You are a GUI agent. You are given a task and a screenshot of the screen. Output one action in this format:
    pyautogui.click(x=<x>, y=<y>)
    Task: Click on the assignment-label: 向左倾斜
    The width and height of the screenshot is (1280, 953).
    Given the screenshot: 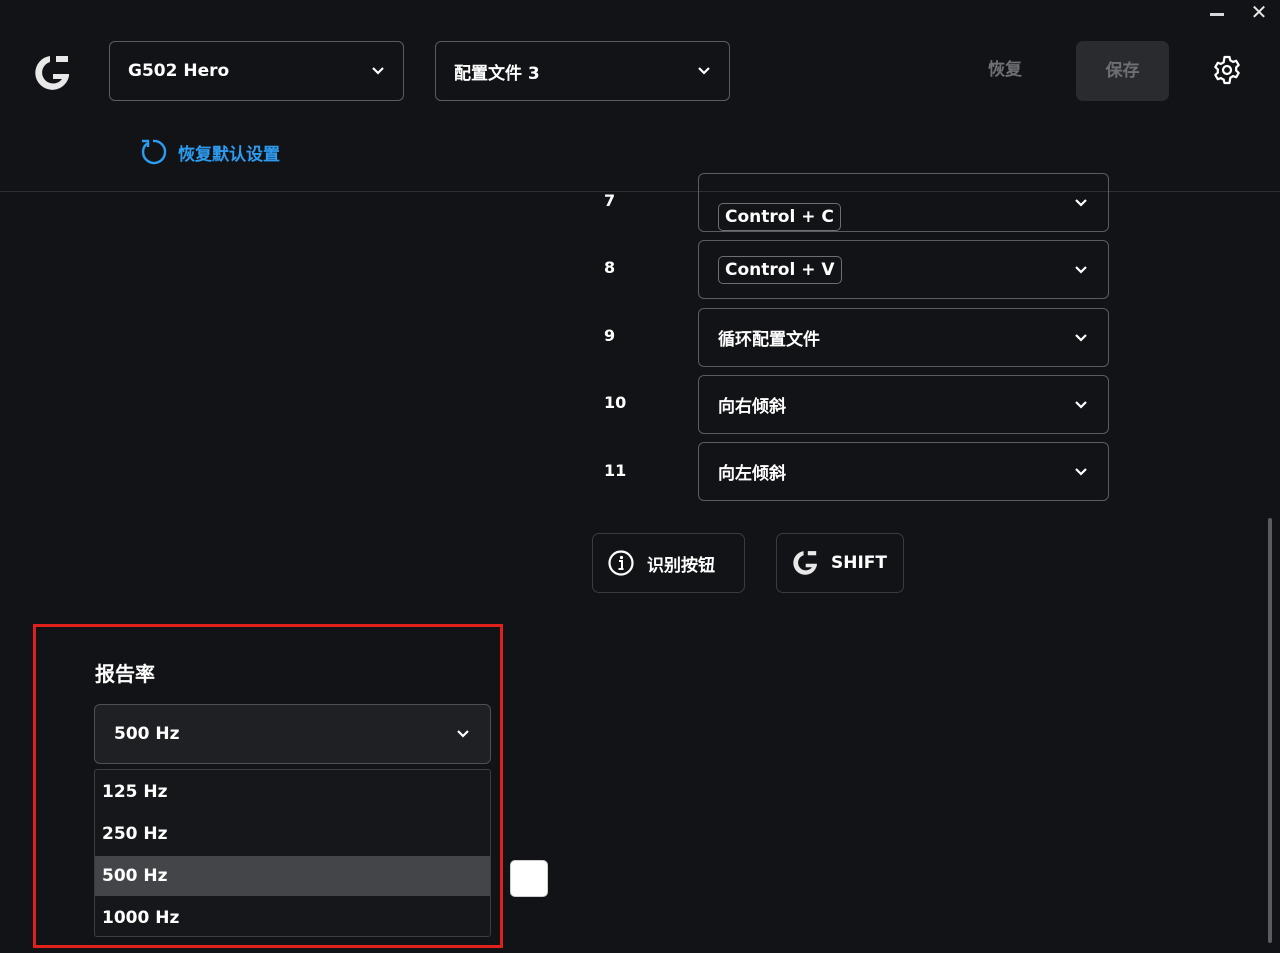 What is the action you would take?
    pyautogui.click(x=752, y=474)
    